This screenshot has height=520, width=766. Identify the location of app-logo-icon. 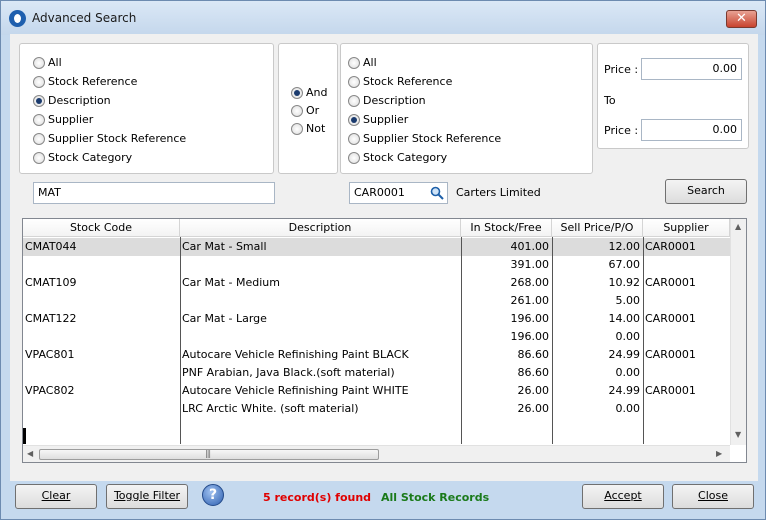
(17, 18).